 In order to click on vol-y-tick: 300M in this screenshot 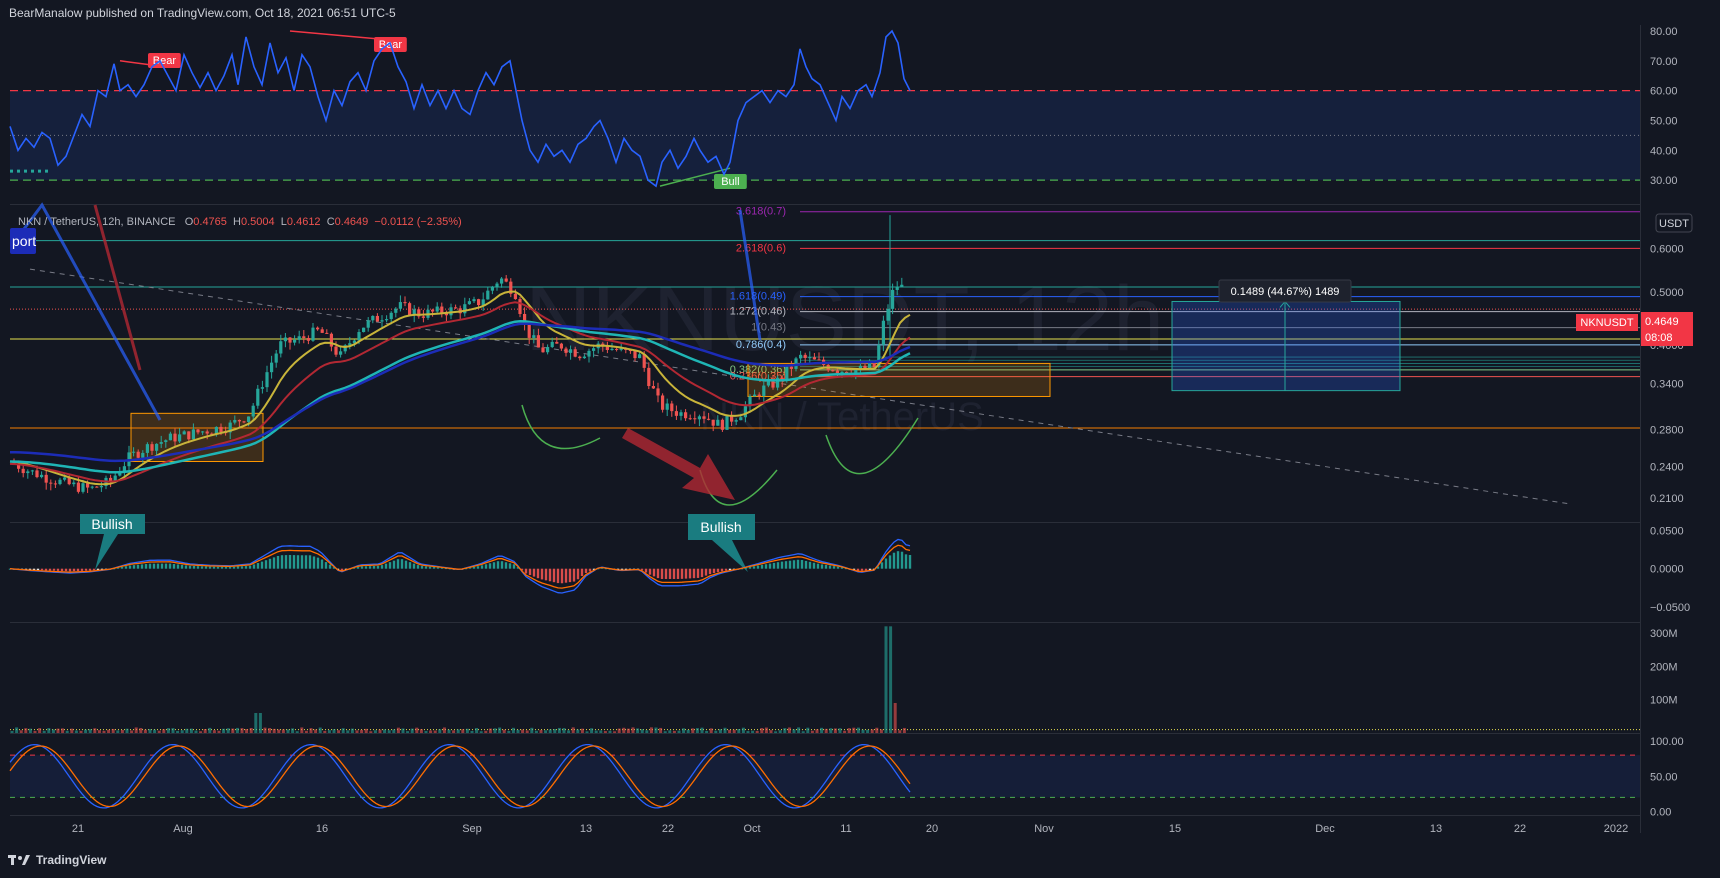, I will do `click(1664, 634)`.